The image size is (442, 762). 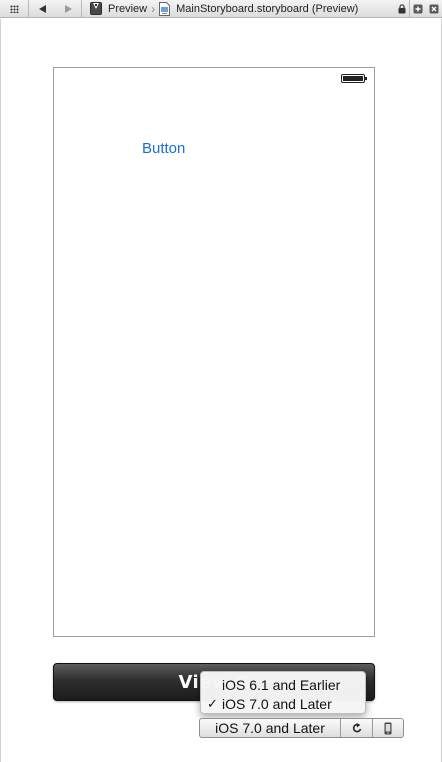 I want to click on lock-icon, so click(x=402, y=8).